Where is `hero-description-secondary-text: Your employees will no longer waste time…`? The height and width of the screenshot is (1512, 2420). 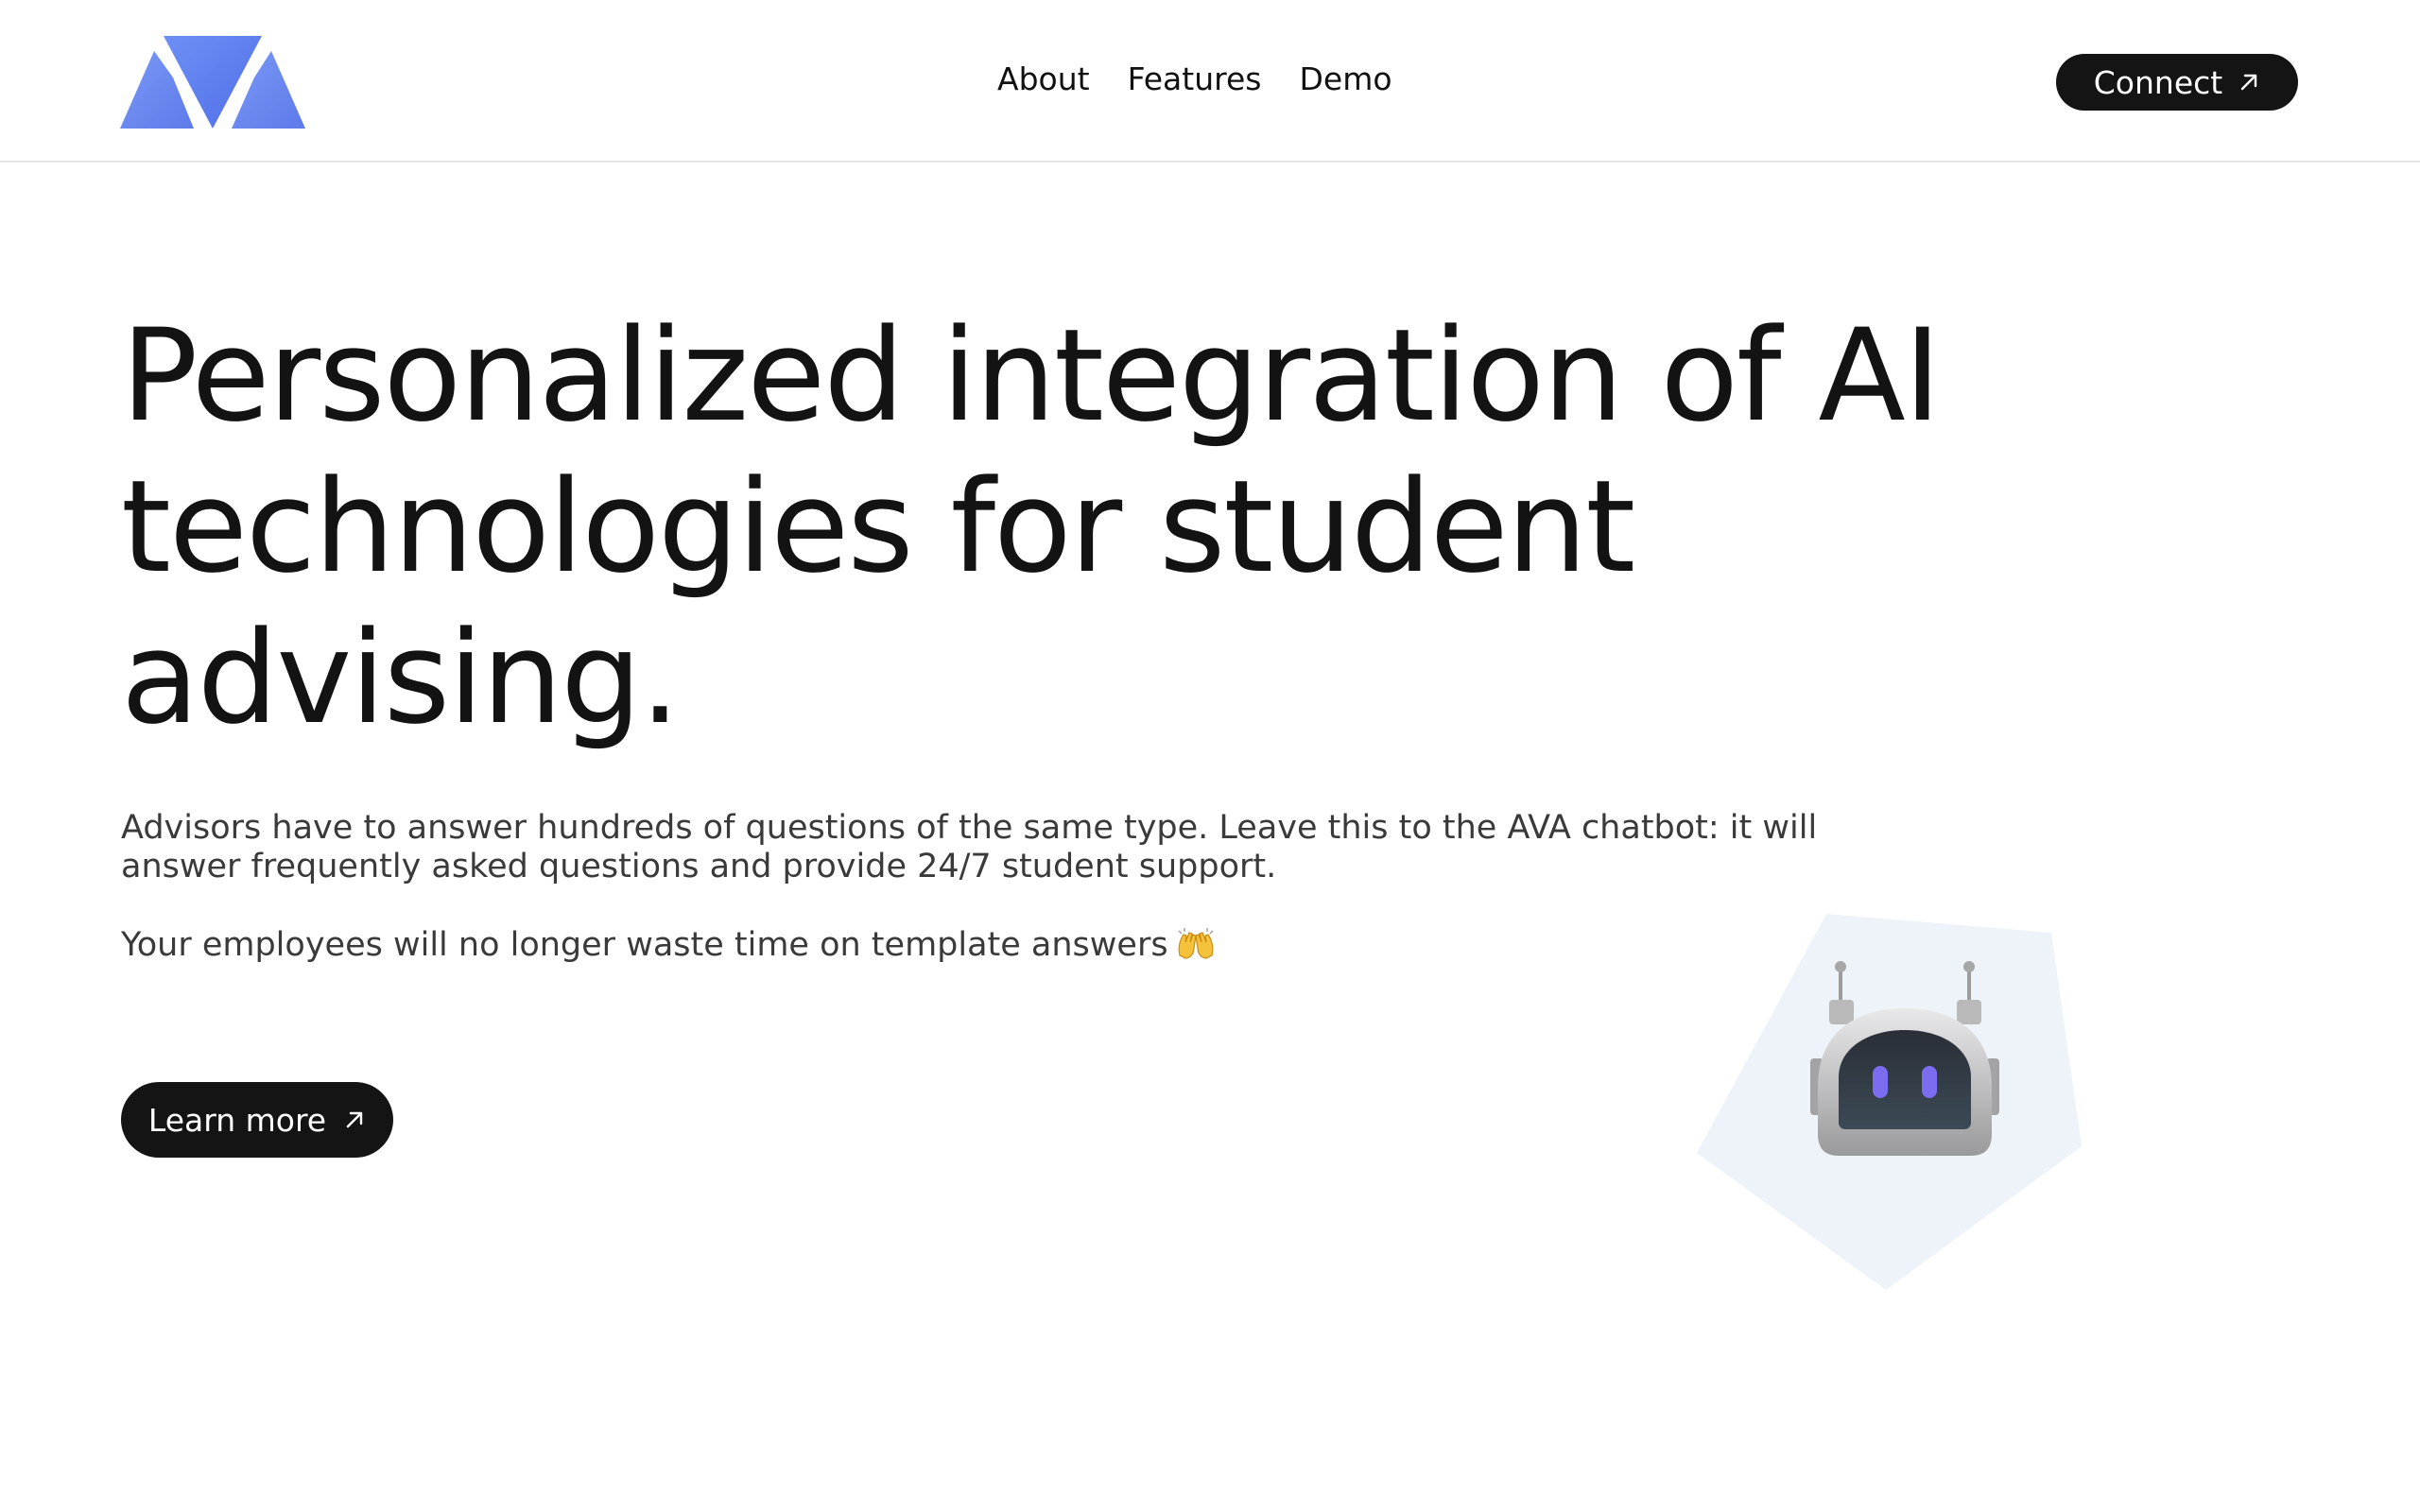 hero-description-secondary-text: Your employees will no longer waste time… is located at coordinates (644, 945).